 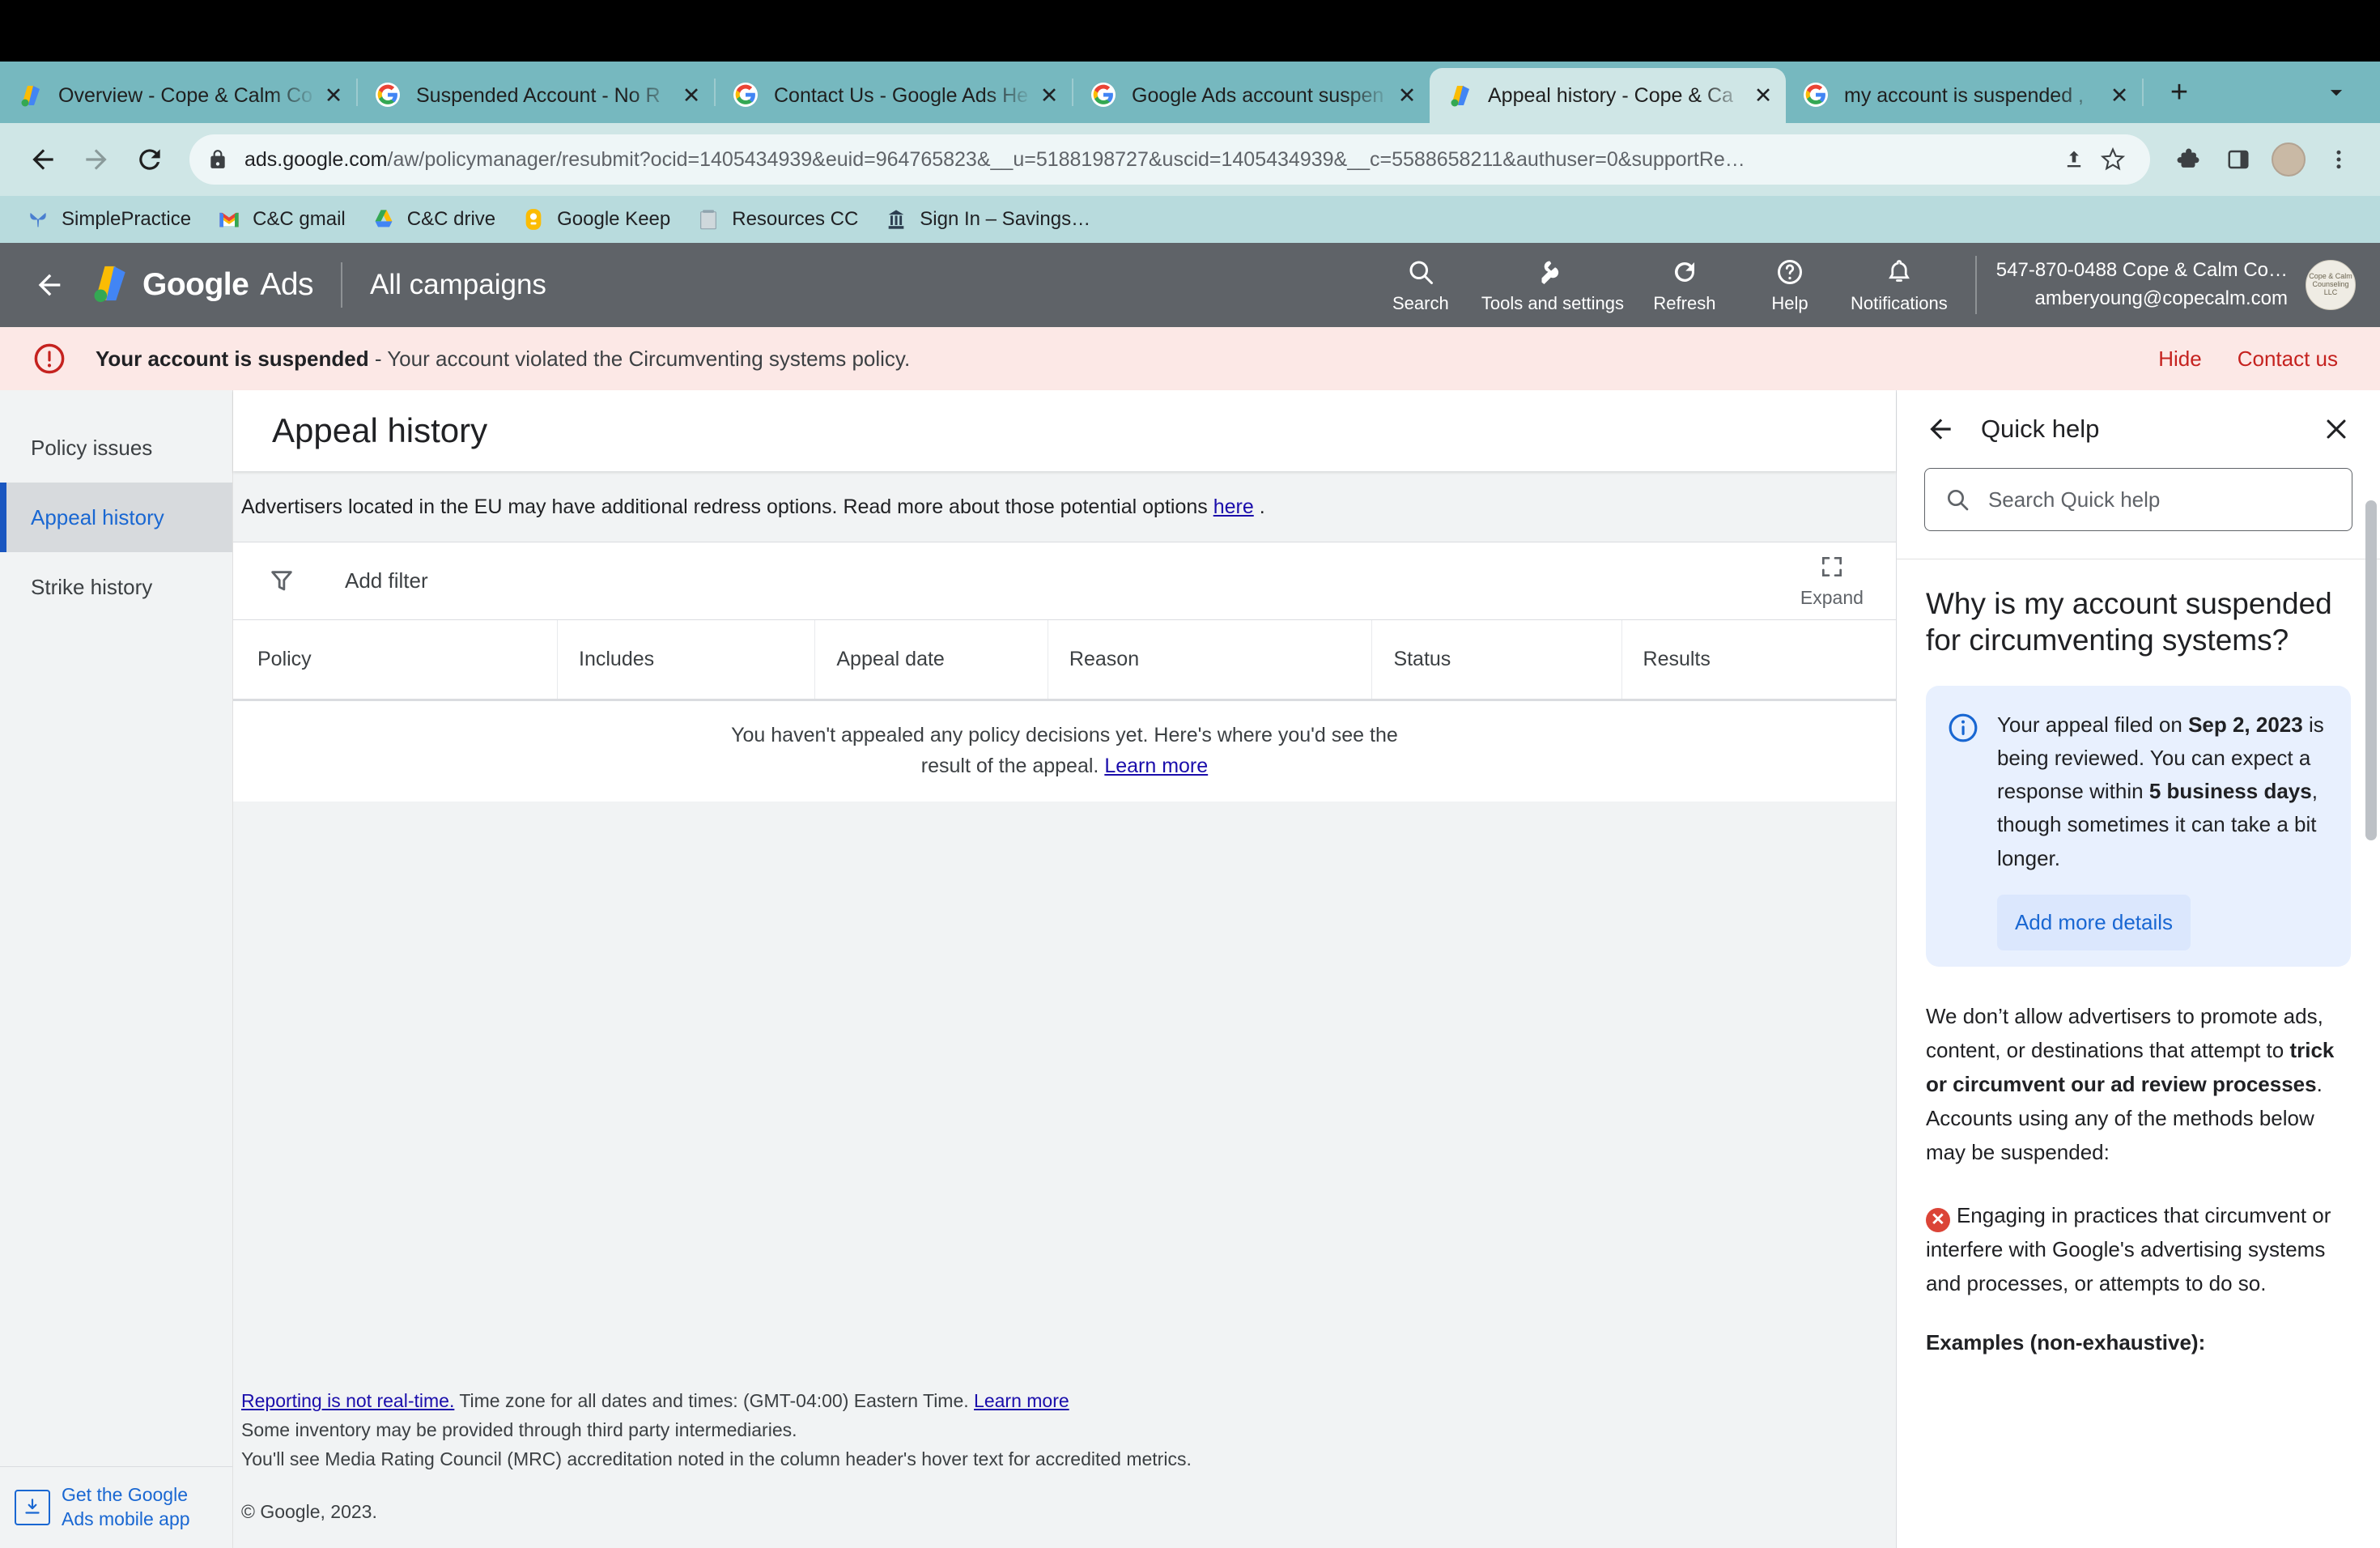 I want to click on bookmark-cc-drive: C&C drive, so click(x=433, y=220).